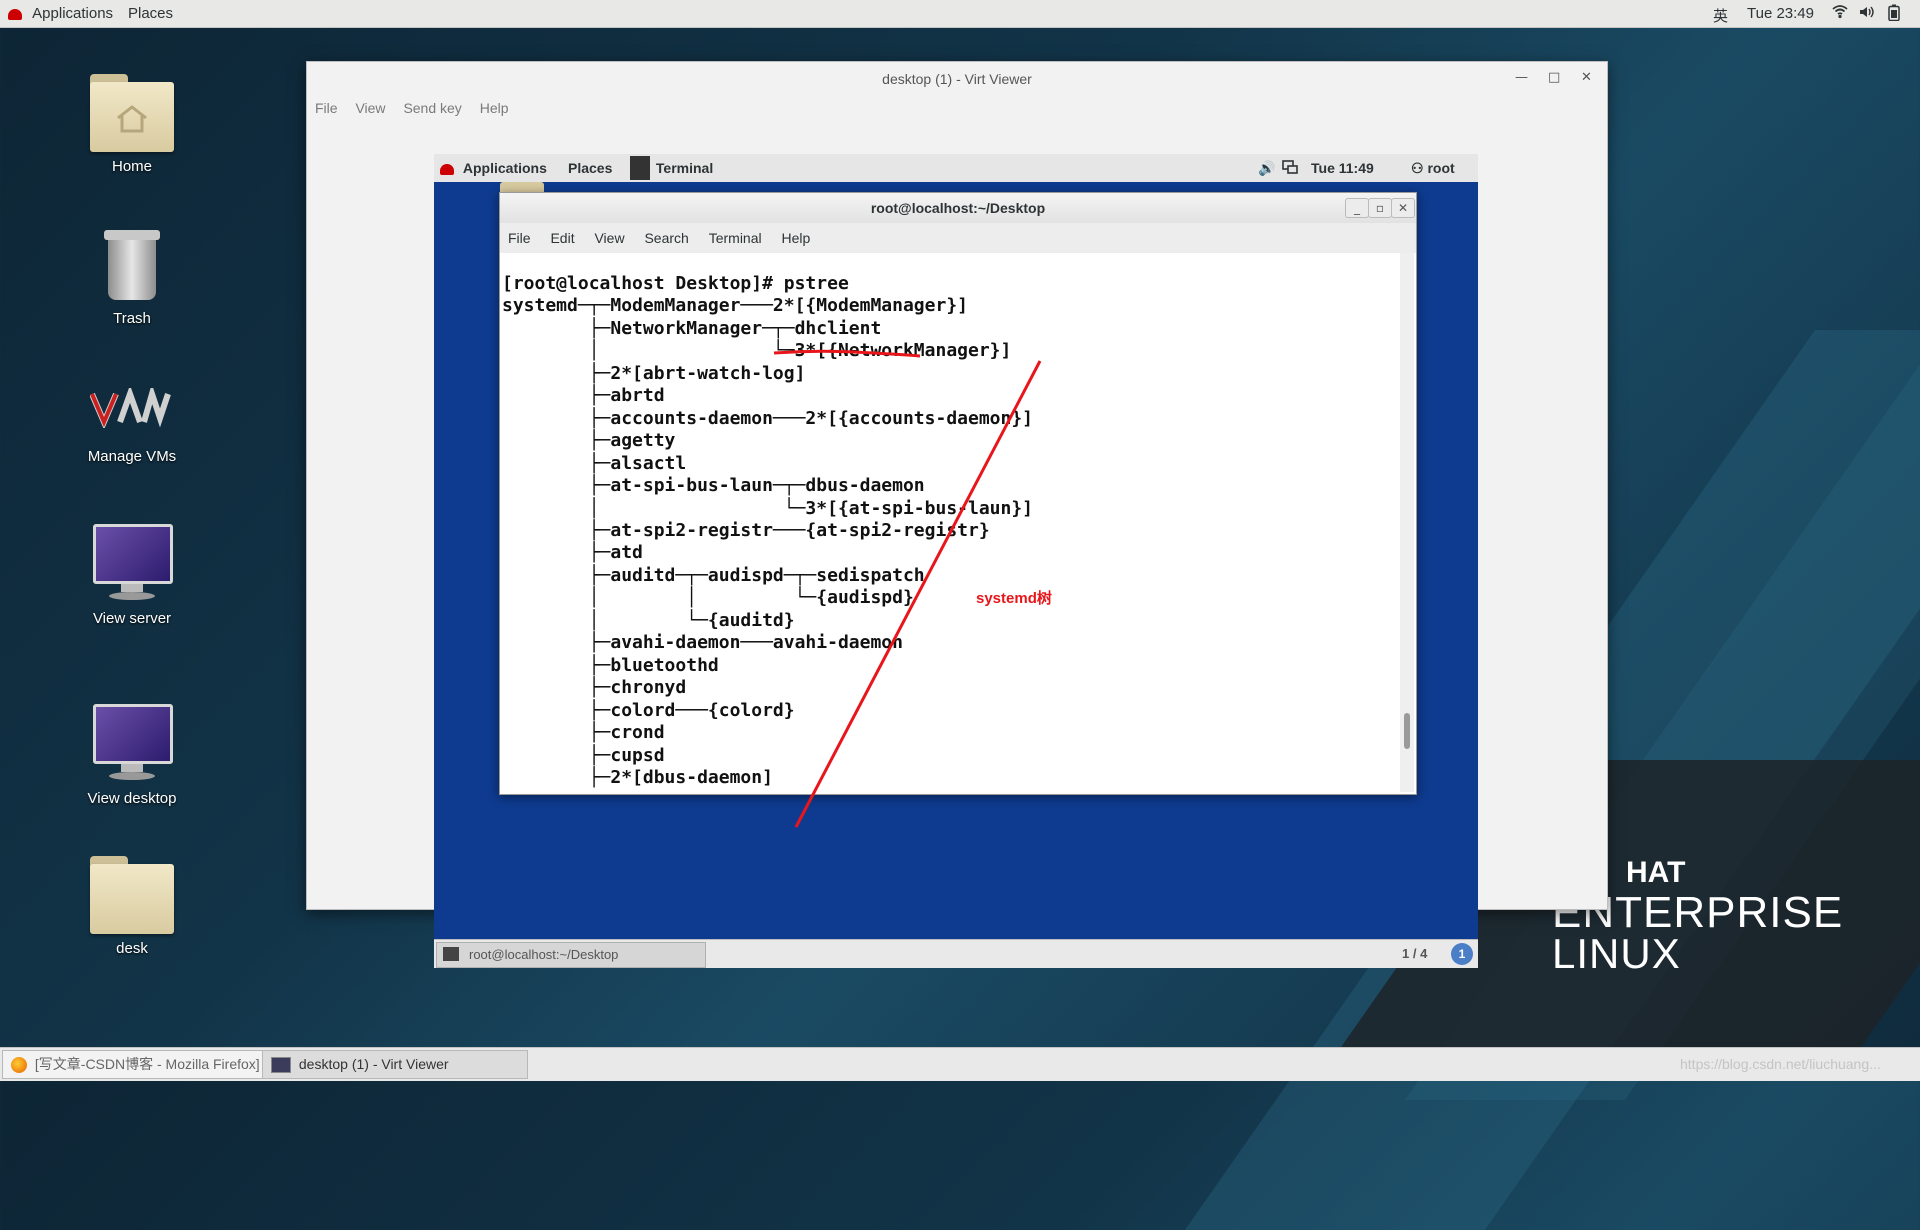 The width and height of the screenshot is (1920, 1230). I want to click on folder-icon, so click(132, 895).